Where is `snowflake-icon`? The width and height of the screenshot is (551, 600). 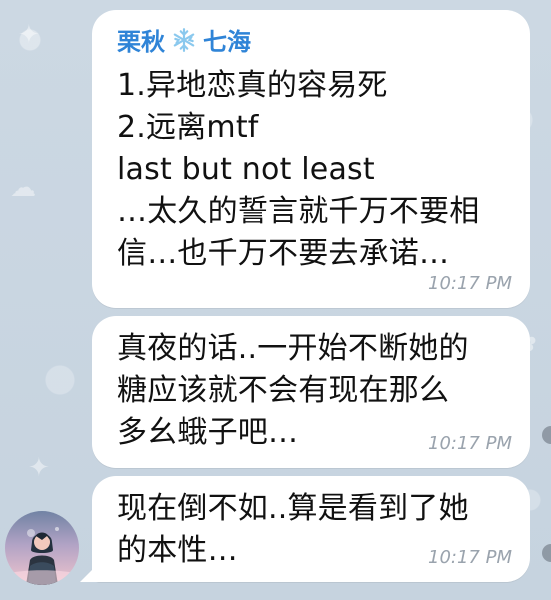
snowflake-icon is located at coordinates (184, 39).